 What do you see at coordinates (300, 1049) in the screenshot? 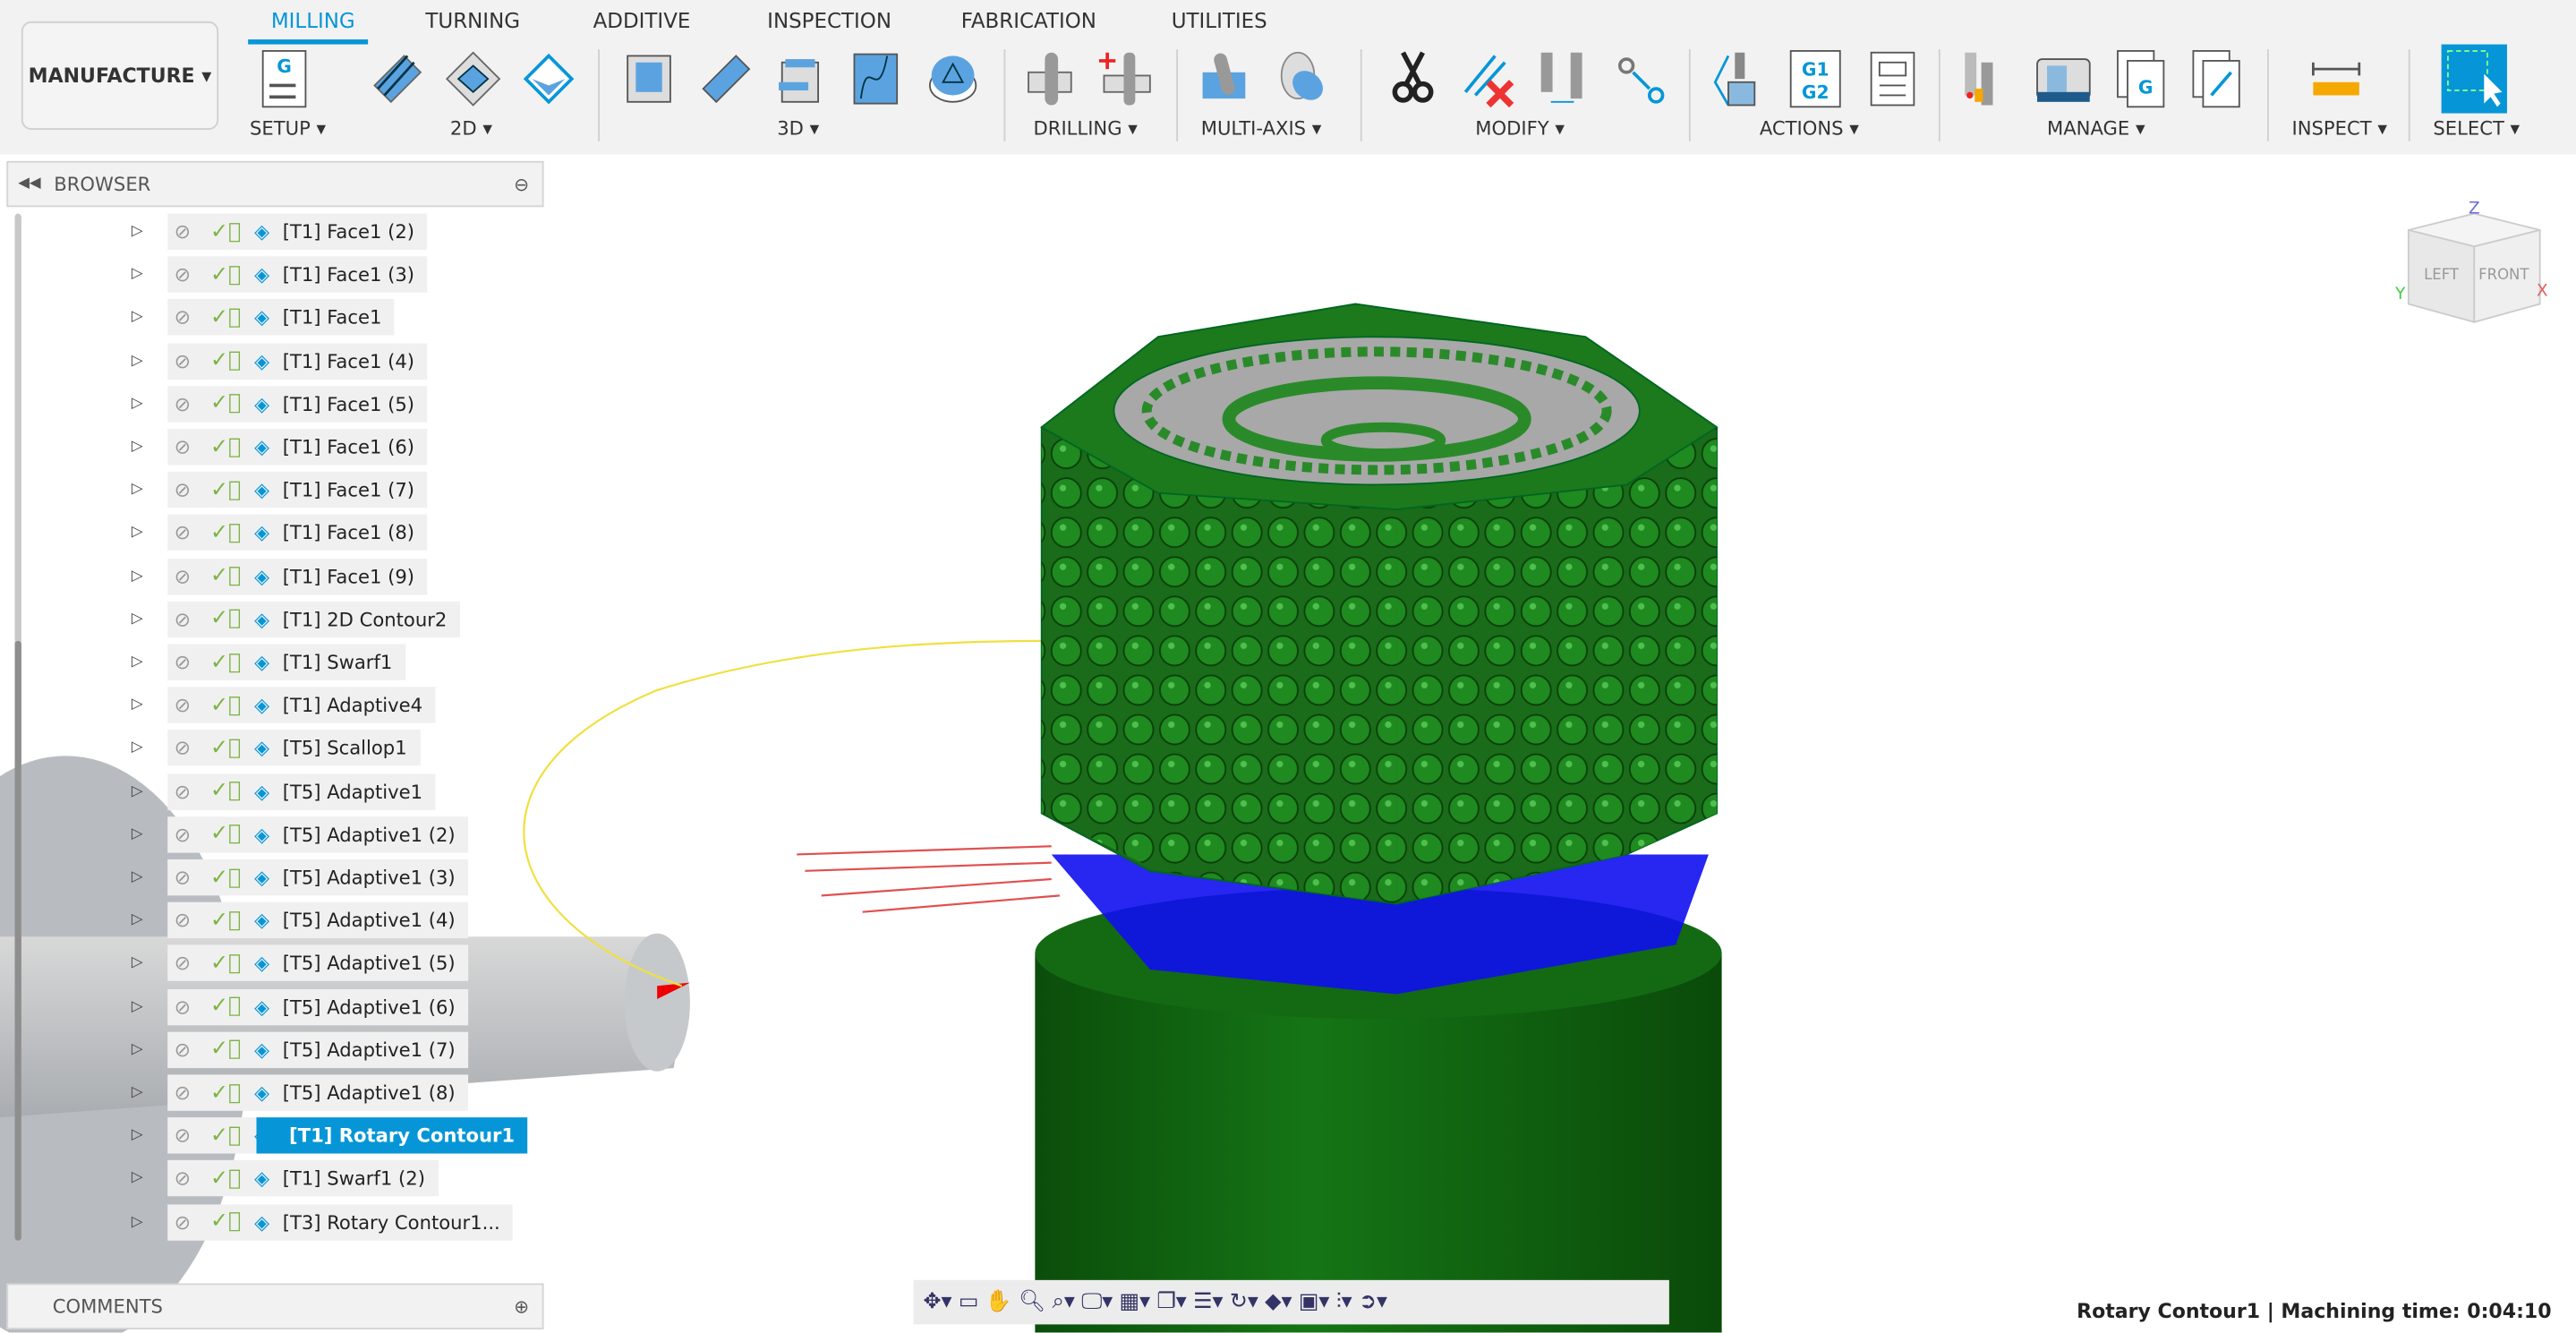
I see `browser-item: ▷ ⊘ ✓⃝ ◈ [T5] Adaptive1 (7)` at bounding box center [300, 1049].